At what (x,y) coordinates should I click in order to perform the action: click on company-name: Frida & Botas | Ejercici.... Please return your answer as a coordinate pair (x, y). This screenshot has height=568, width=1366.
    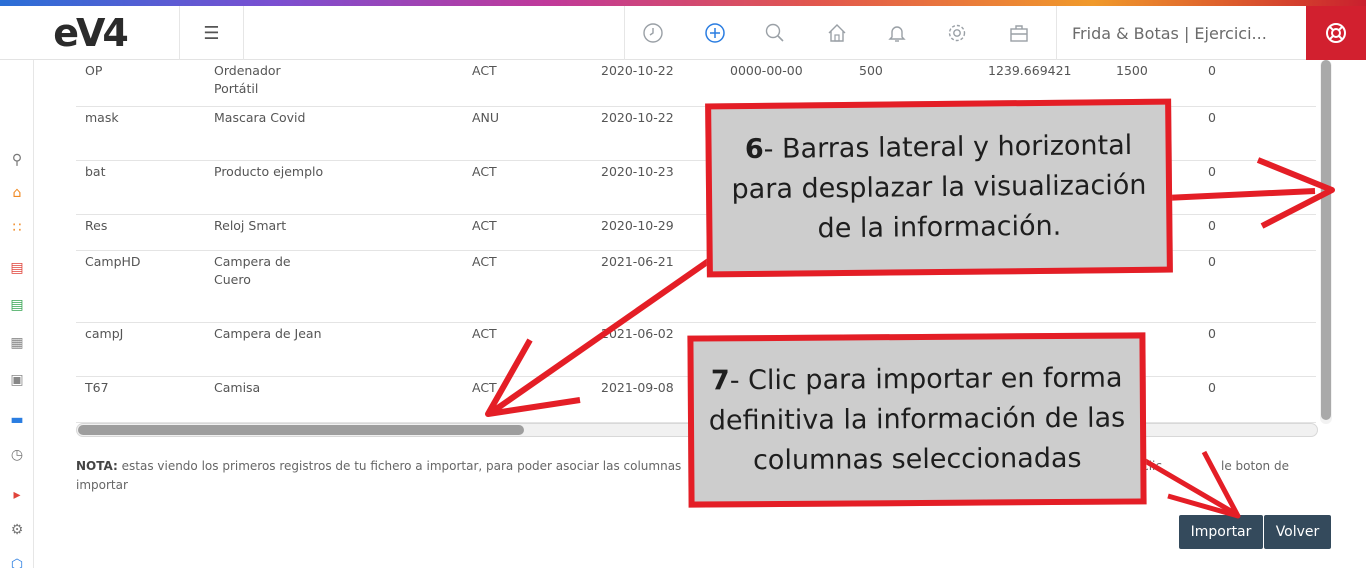
    Looking at the image, I should click on (1169, 33).